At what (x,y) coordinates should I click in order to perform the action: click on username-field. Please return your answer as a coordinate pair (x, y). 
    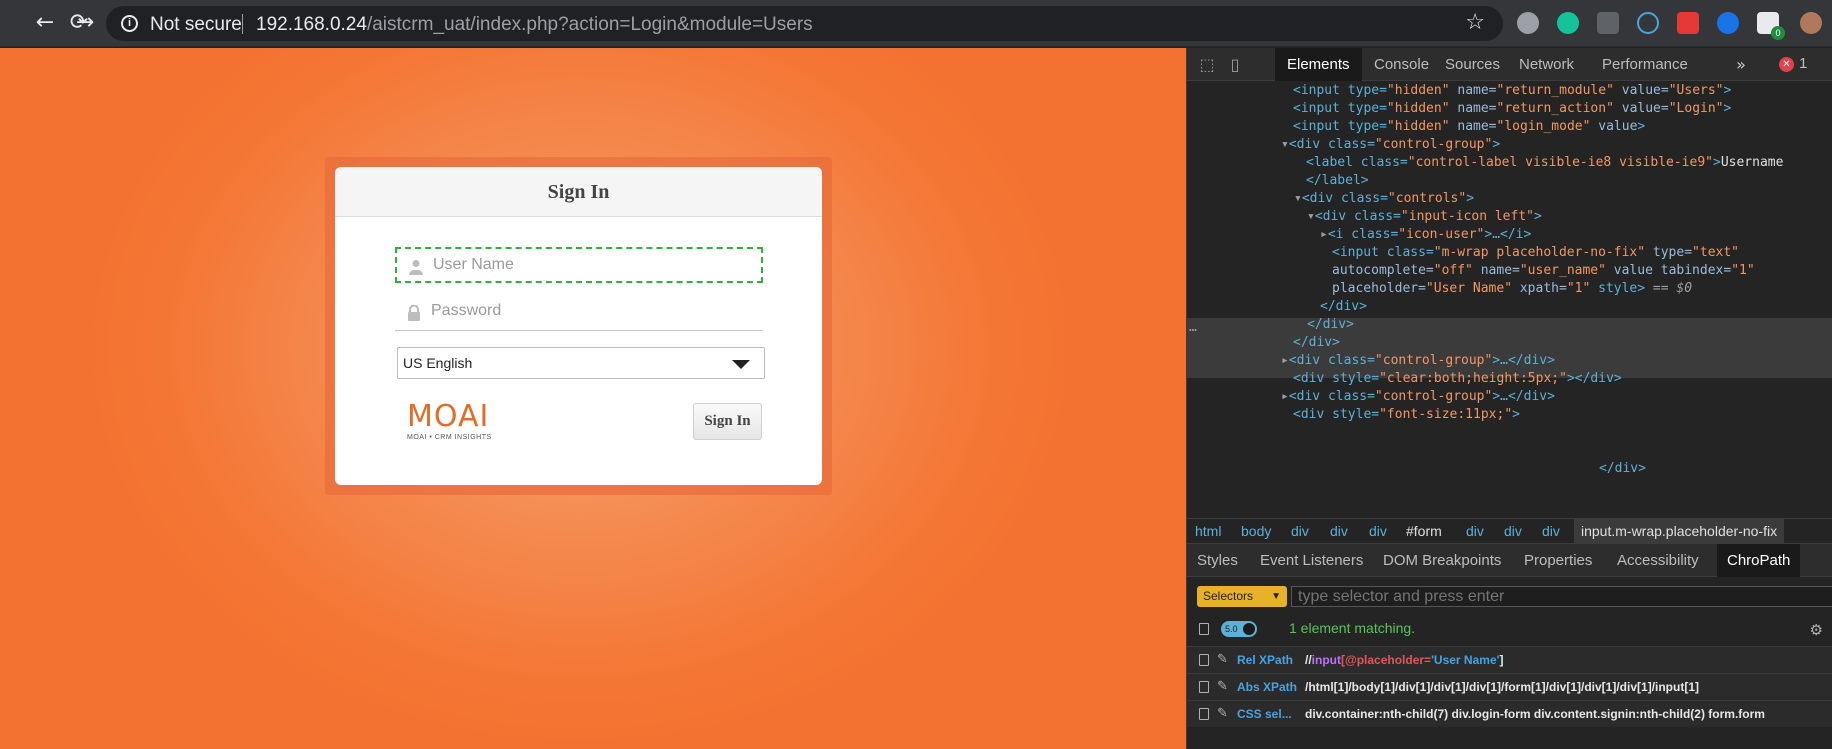
    Looking at the image, I should click on (579, 265).